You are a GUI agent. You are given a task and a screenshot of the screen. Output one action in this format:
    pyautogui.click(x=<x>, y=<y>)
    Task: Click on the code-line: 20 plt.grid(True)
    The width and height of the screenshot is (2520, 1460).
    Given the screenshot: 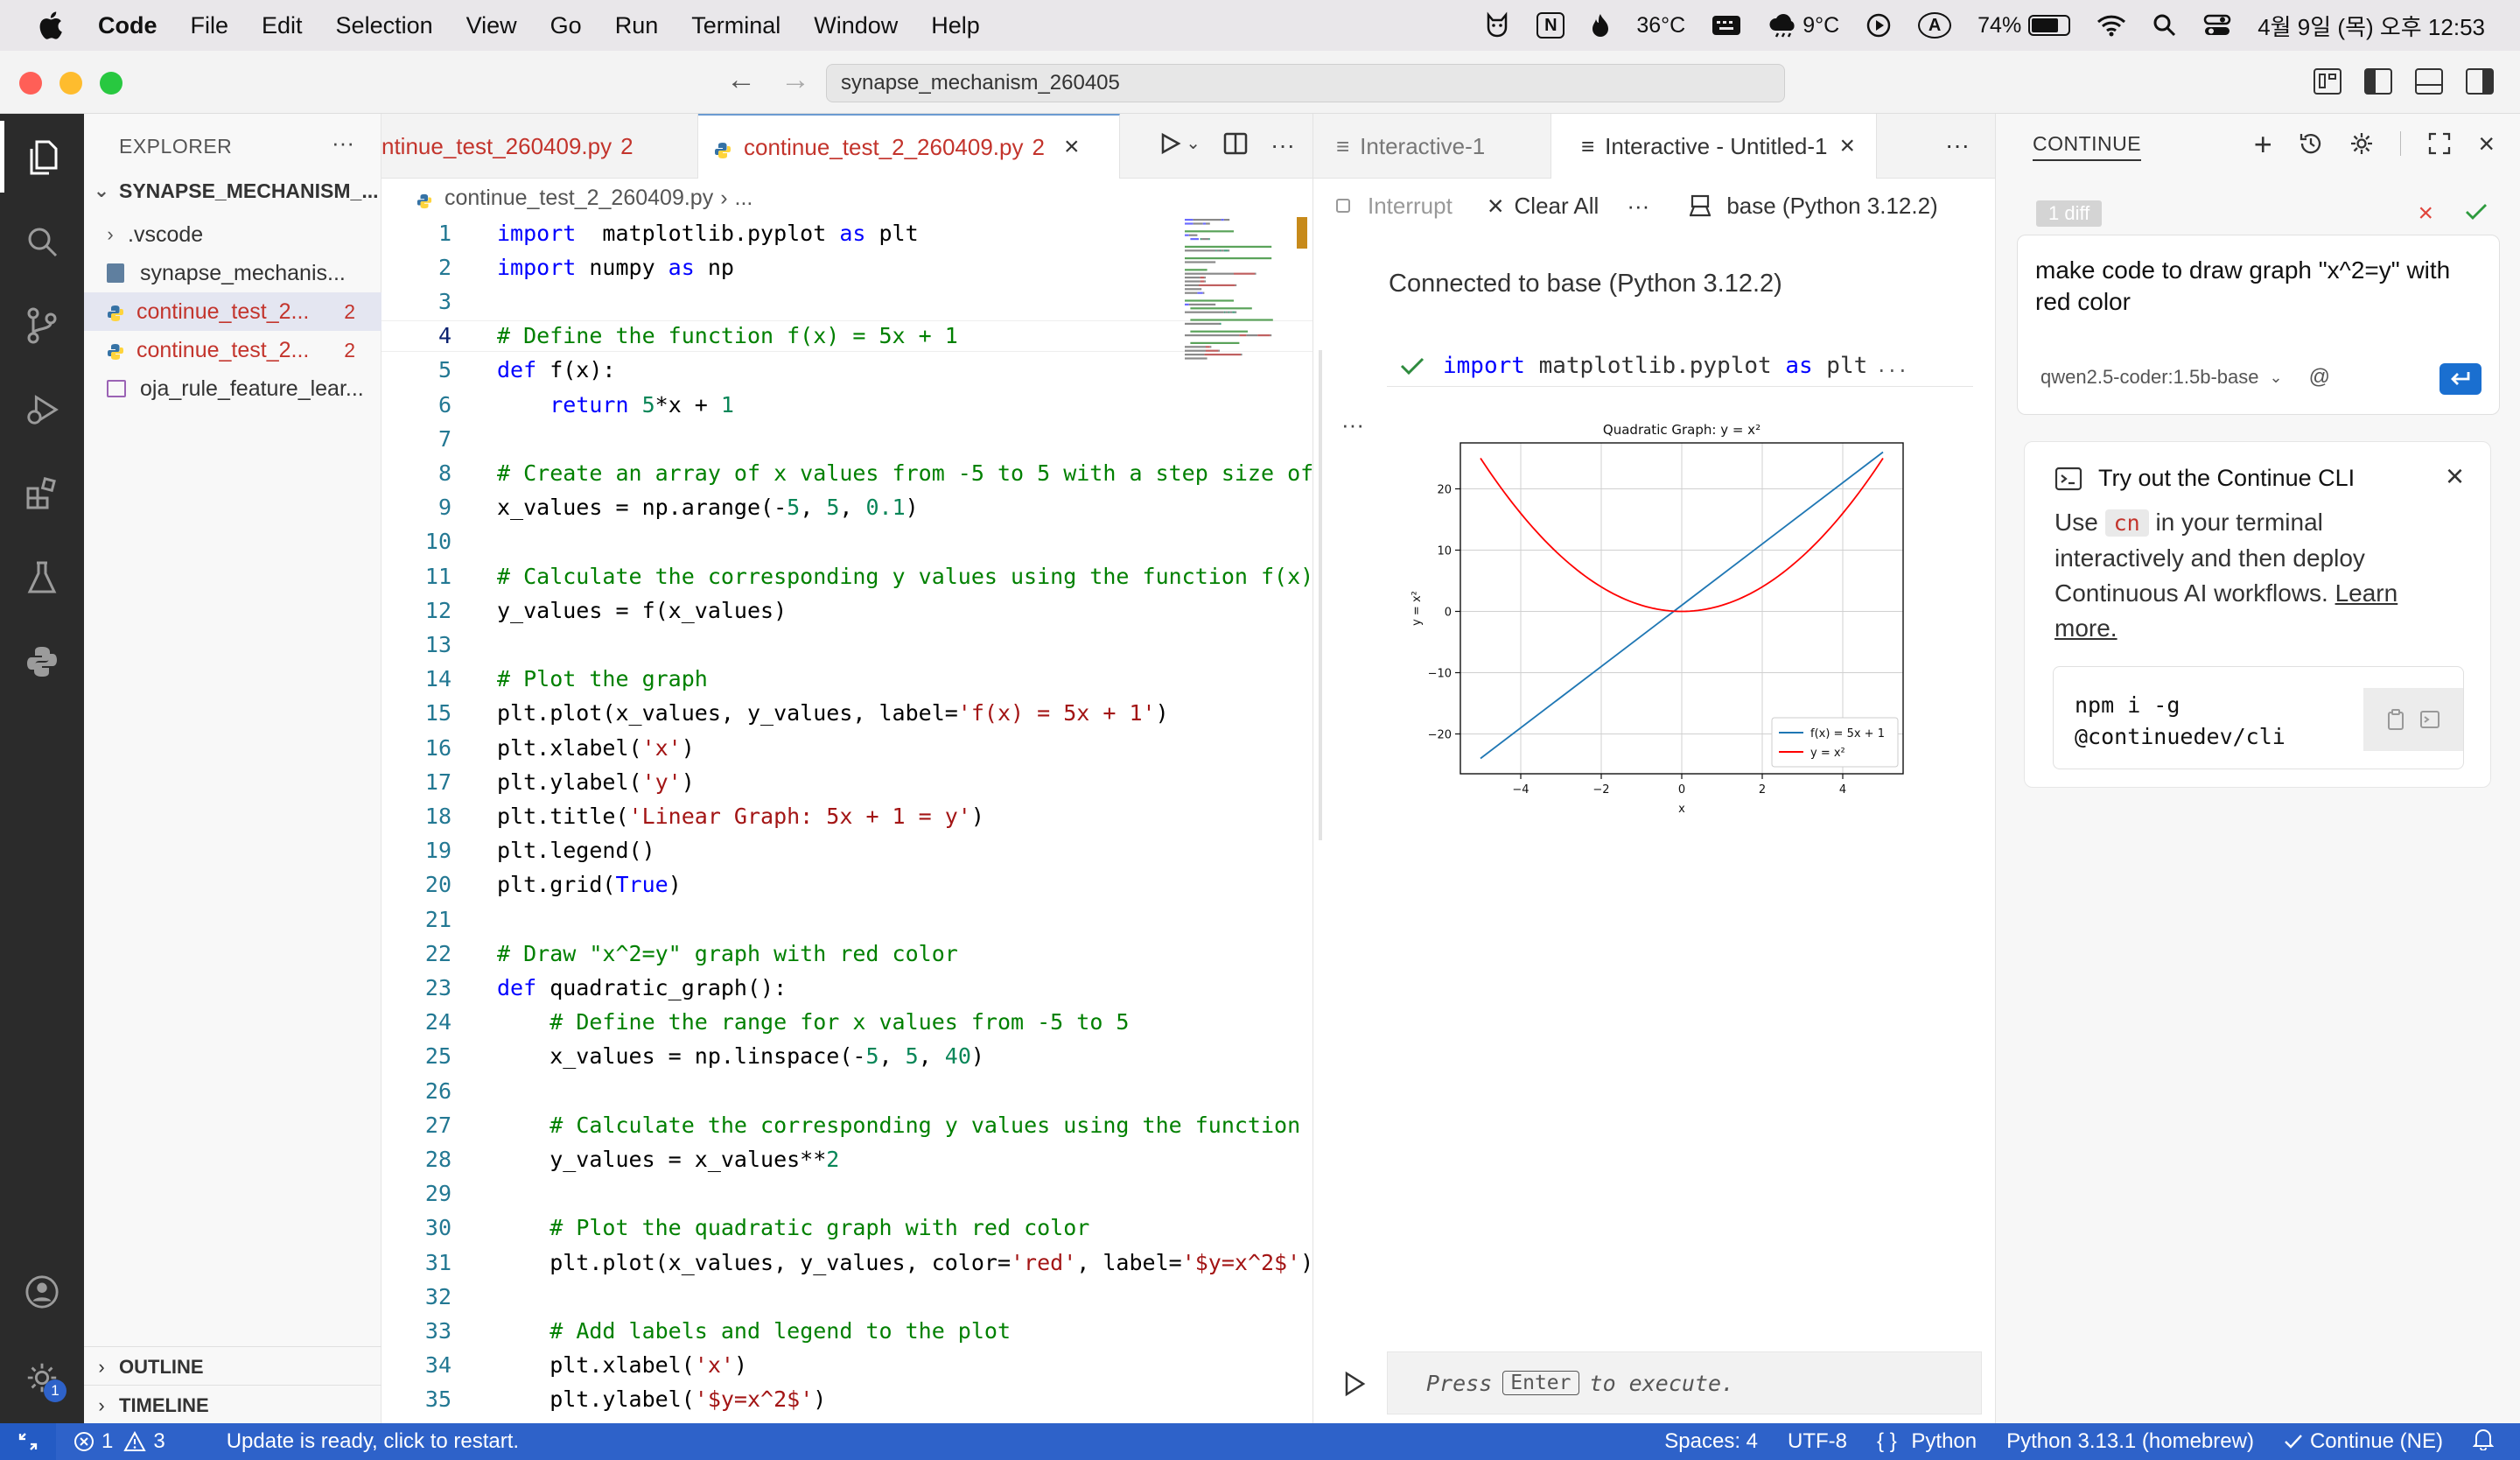 What is the action you would take?
    pyautogui.click(x=847, y=885)
    